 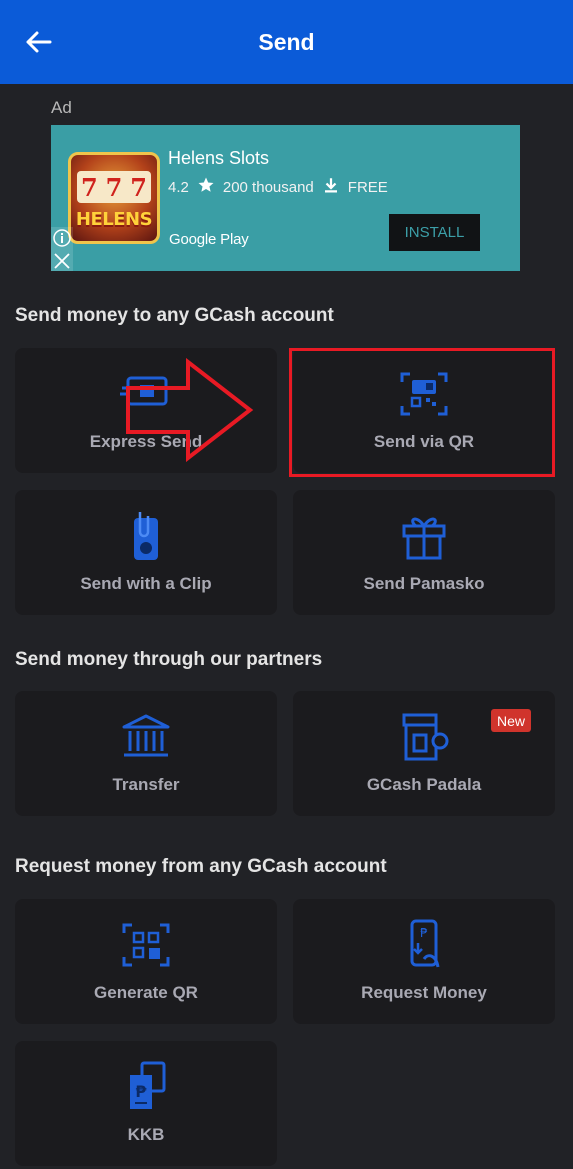 What do you see at coordinates (424, 737) in the screenshot?
I see `storefront-icon` at bounding box center [424, 737].